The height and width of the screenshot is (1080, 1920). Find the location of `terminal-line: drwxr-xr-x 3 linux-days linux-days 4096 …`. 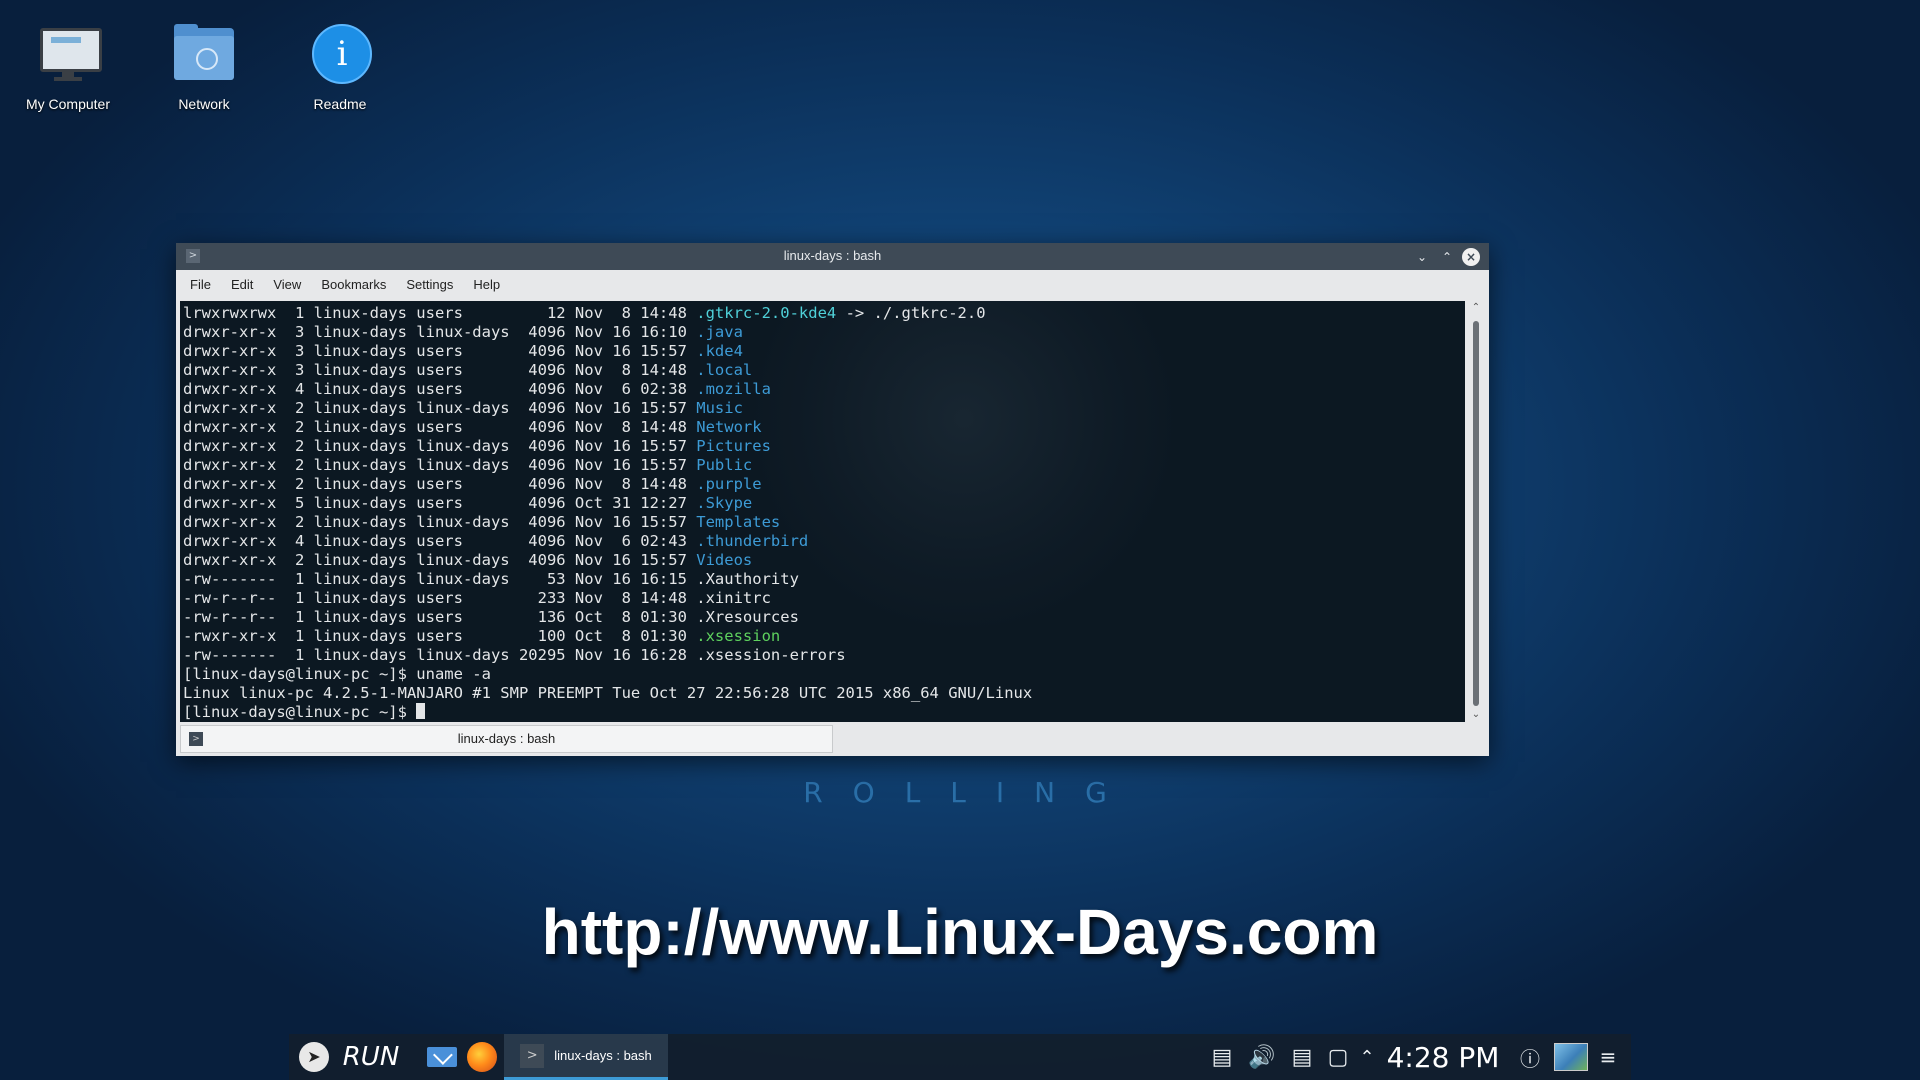

terminal-line: drwxr-xr-x 3 linux-days linux-days 4096 … is located at coordinates (824, 332).